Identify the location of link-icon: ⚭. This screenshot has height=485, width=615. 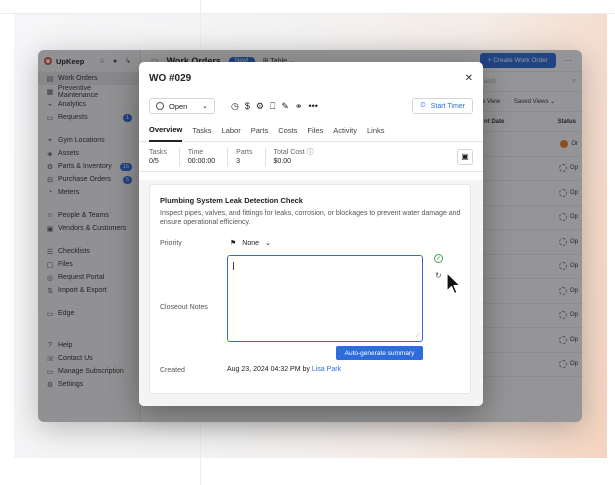
(299, 106).